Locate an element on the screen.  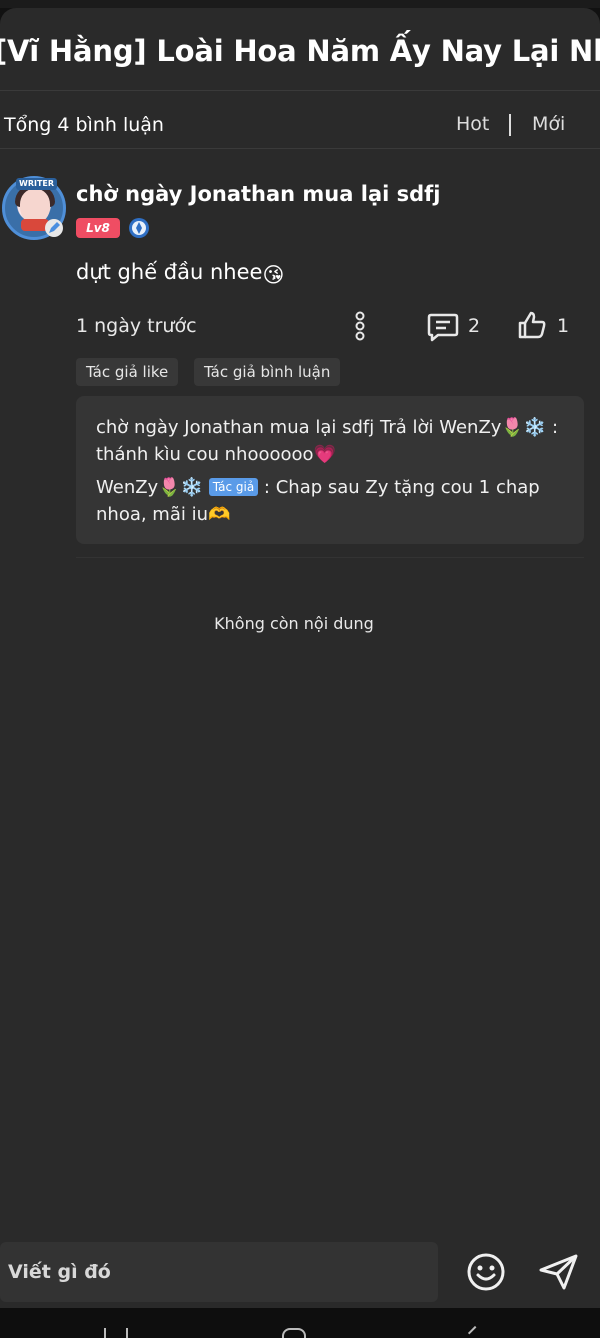
author-replied-tag: Tác giả bình luận is located at coordinates (267, 372).